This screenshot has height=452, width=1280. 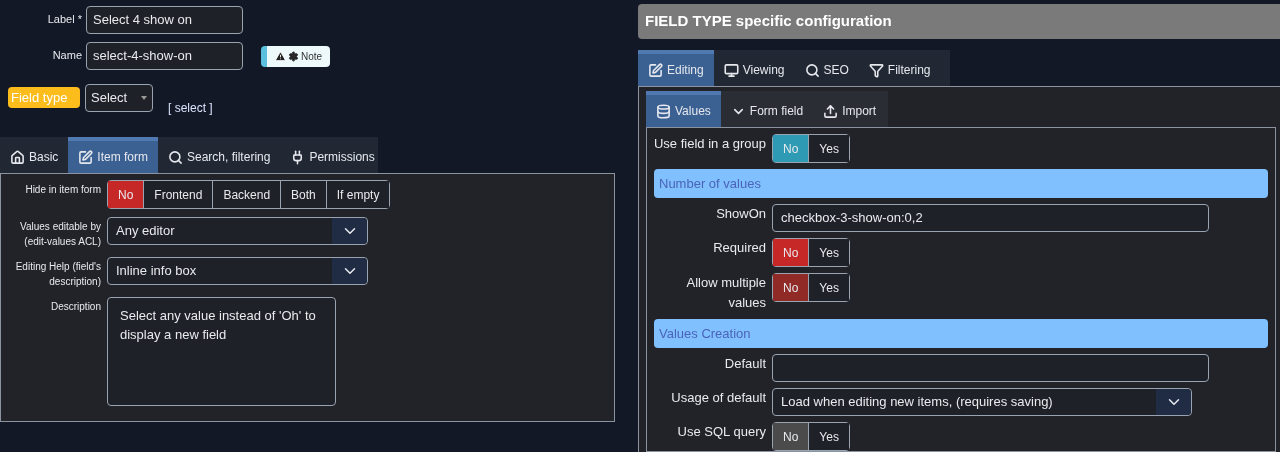 I want to click on description-field: Select any value instead of 'Oh' to display a new field, so click(x=221, y=351).